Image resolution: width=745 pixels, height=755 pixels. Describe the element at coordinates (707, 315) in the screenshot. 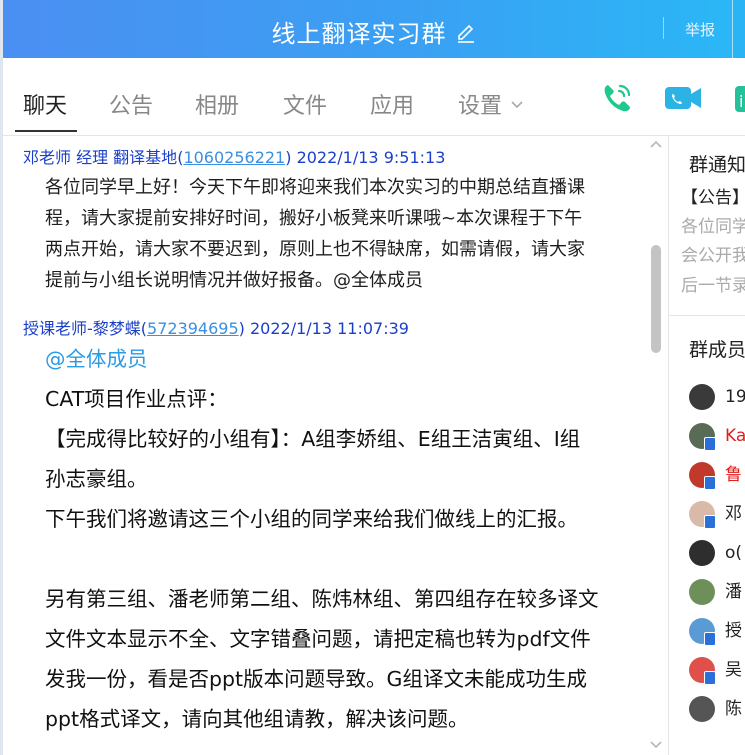

I see `panel-divider` at that location.